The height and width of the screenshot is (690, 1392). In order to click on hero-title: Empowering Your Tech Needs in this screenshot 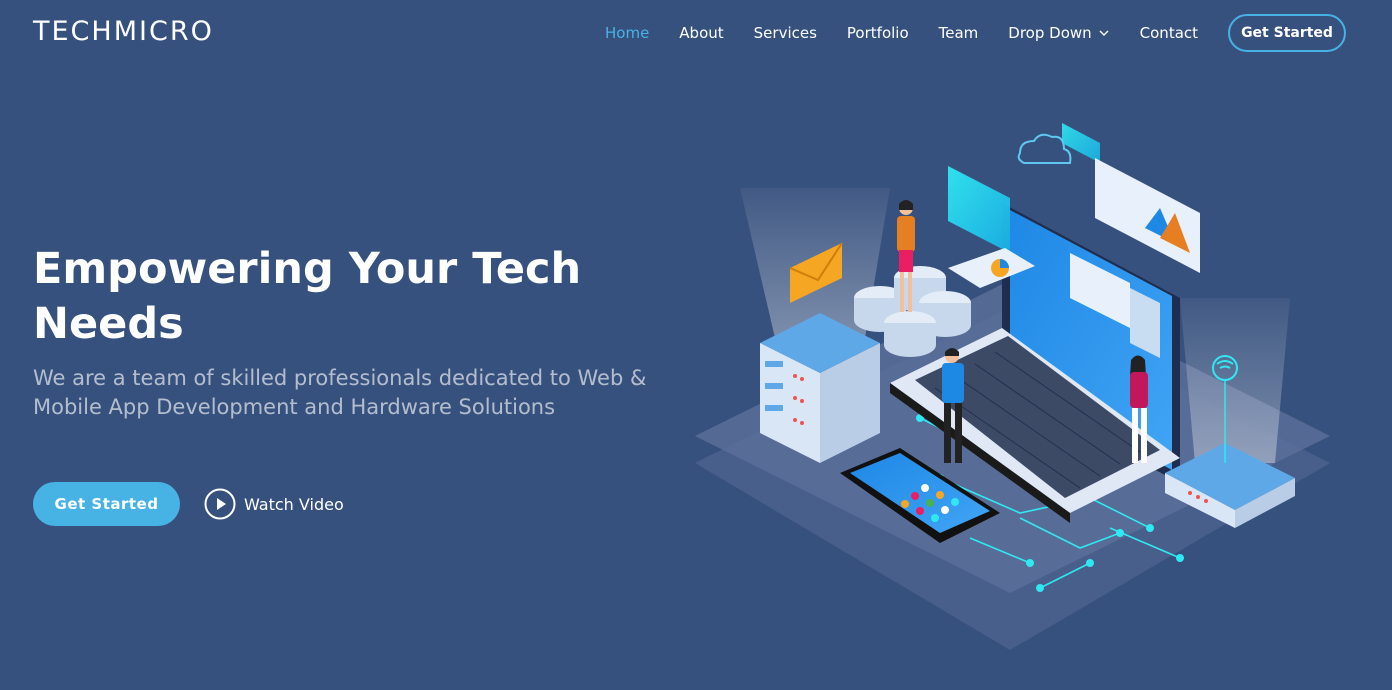, I will do `click(307, 296)`.